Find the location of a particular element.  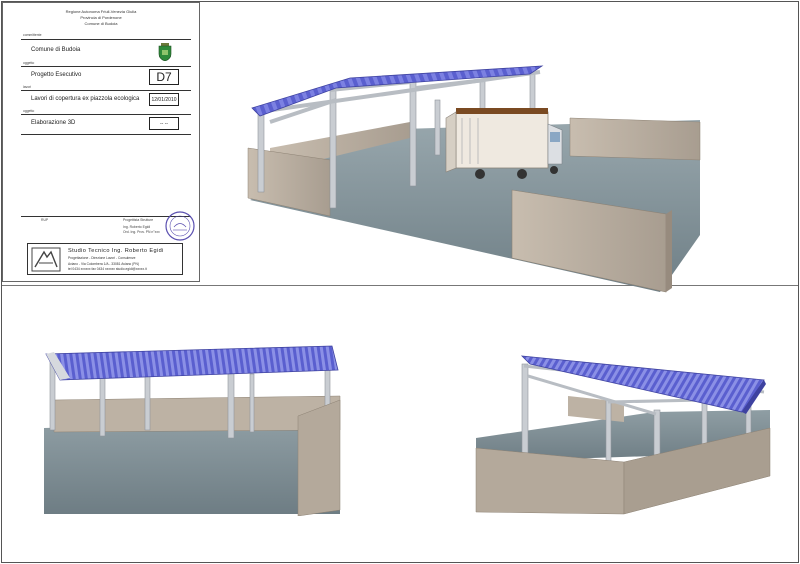

truck-graphic is located at coordinates (504, 143).